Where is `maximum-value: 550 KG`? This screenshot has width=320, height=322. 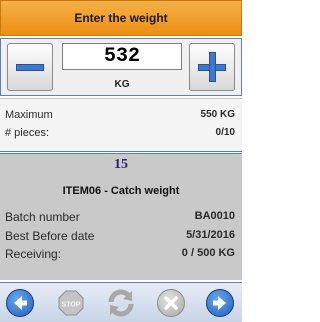 maximum-value: 550 KG is located at coordinates (217, 114).